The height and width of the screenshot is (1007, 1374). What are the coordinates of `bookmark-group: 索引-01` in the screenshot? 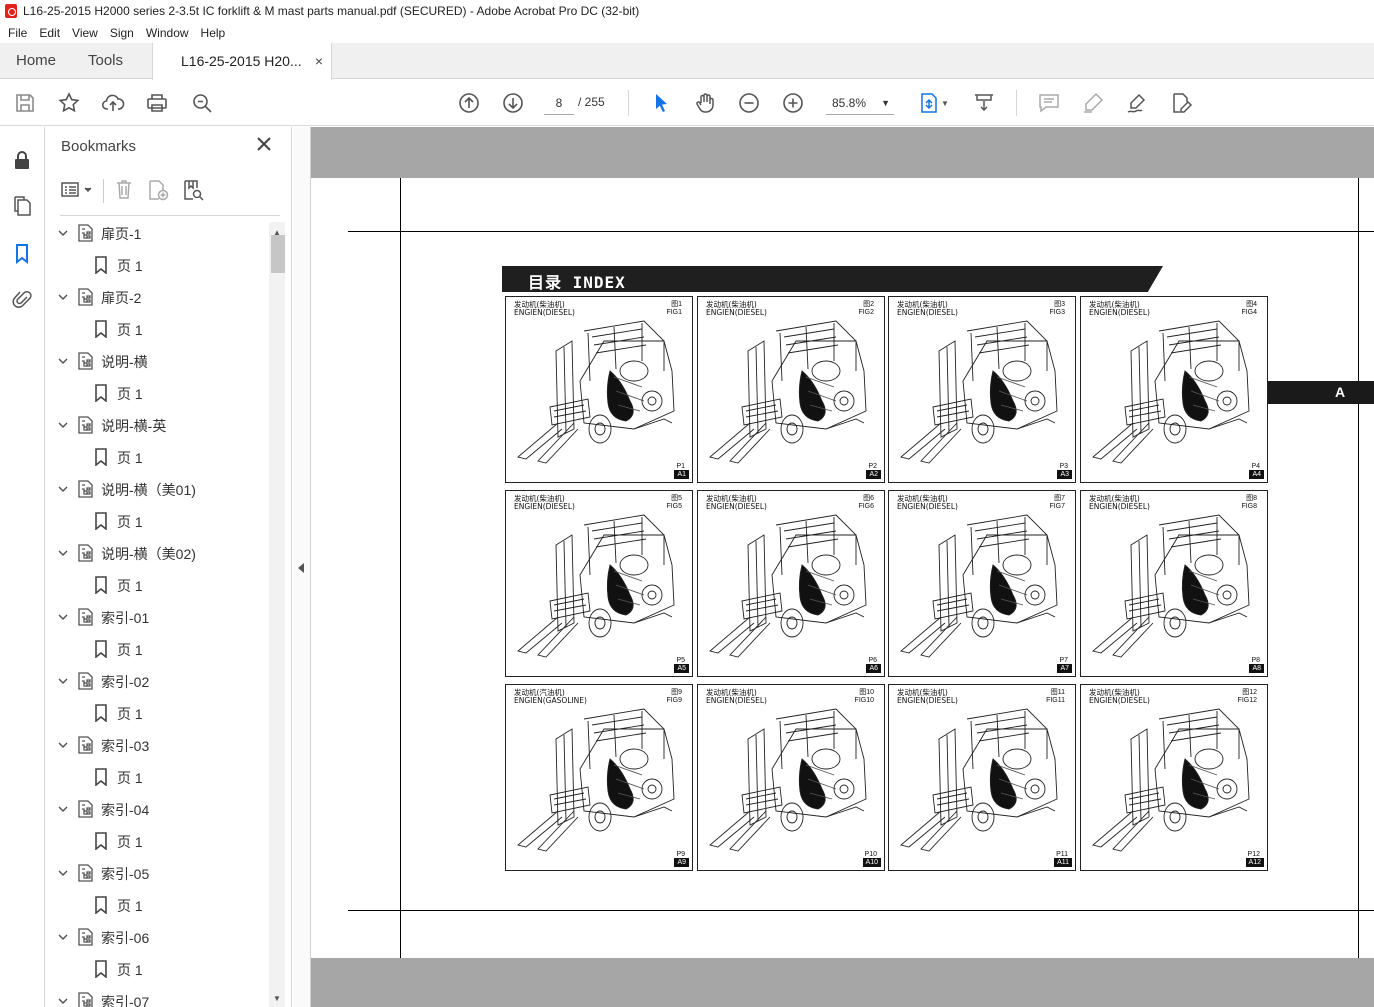 It's located at (156, 617).